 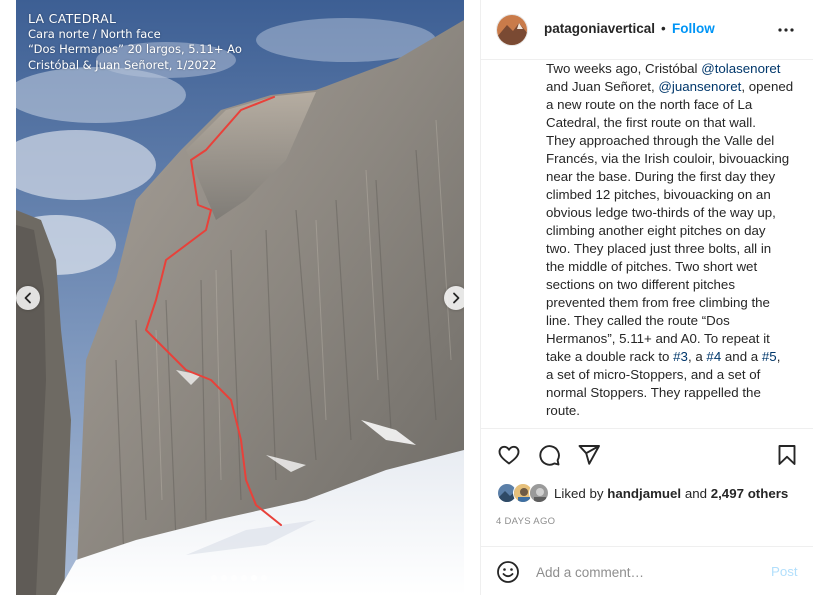 I want to click on caption-line: obvious ledge two-thirds of the way up,, so click(x=661, y=212).